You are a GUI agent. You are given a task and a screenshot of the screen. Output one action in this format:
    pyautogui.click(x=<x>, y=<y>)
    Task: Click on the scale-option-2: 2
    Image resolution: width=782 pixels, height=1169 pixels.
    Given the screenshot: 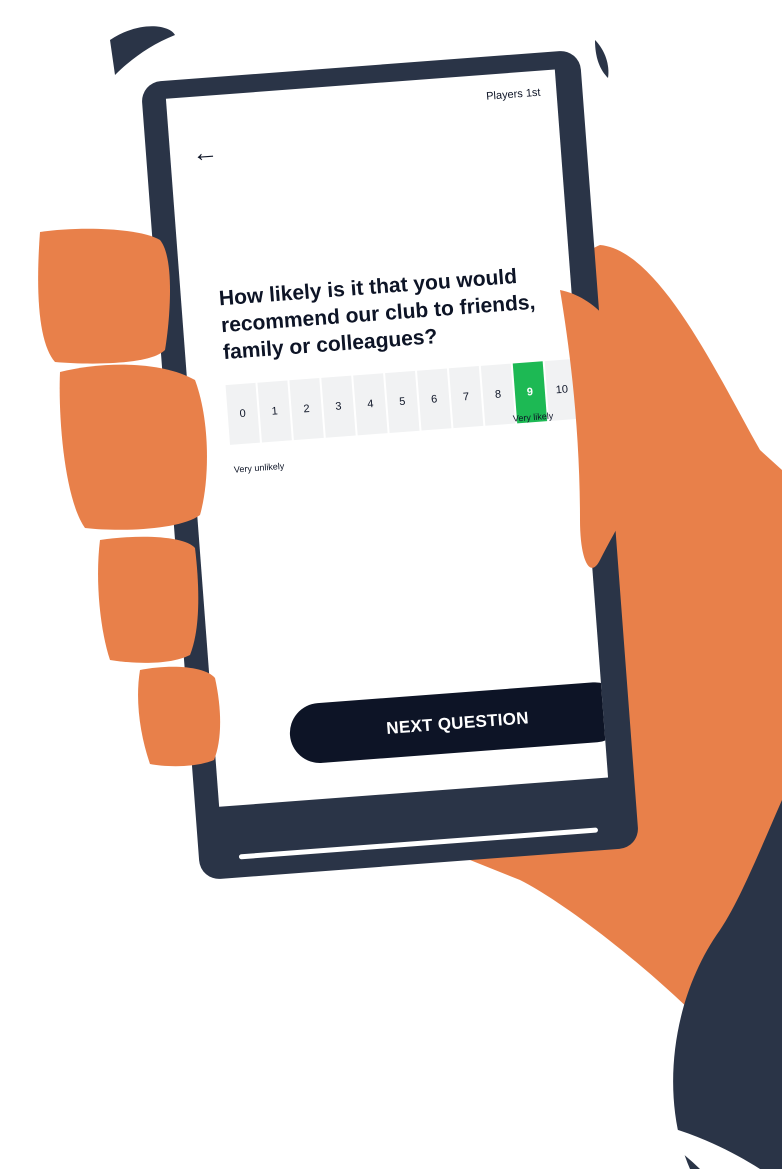 What is the action you would take?
    pyautogui.click(x=306, y=409)
    